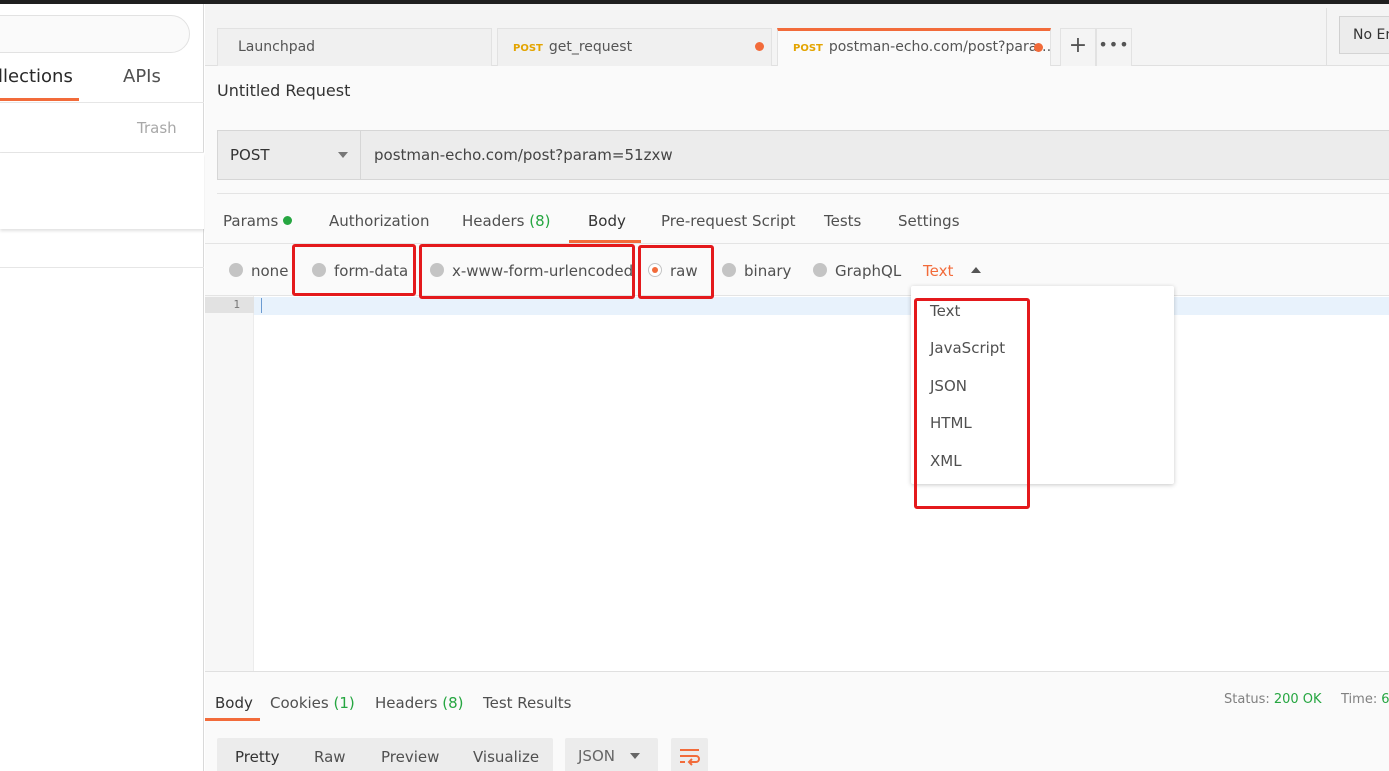  What do you see at coordinates (634, 47) in the screenshot?
I see `tab-get-request: POST get_request` at bounding box center [634, 47].